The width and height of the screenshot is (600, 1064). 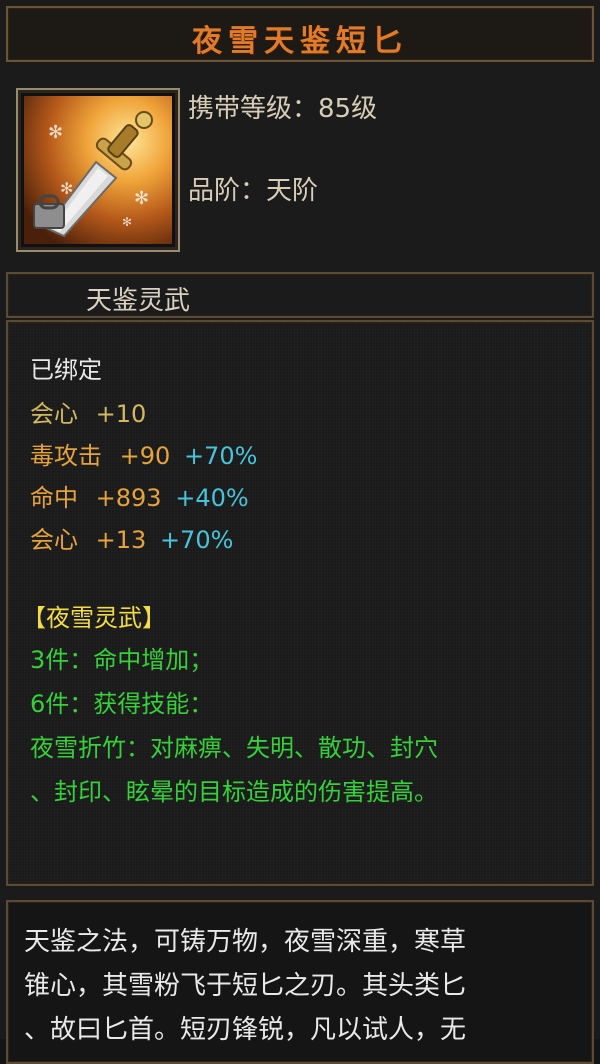 I want to click on stat-line: 会心 +13 +70%, so click(x=131, y=537).